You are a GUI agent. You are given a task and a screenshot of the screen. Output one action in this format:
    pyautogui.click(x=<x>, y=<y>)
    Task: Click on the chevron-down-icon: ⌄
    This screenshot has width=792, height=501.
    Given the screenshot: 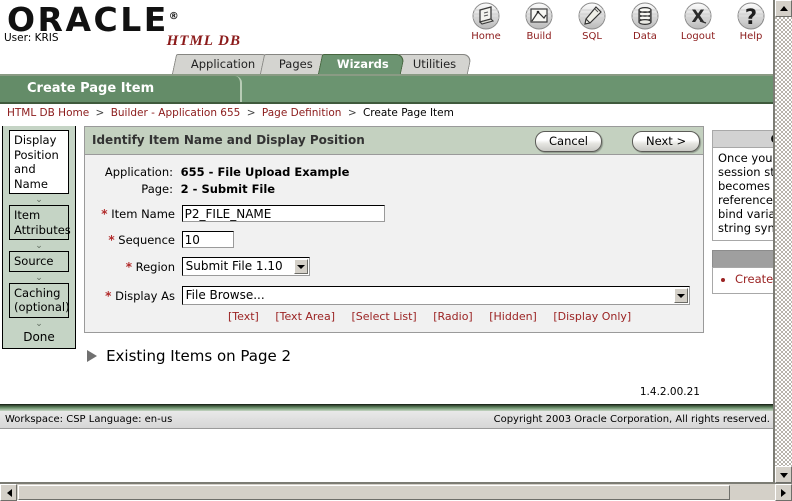 What is the action you would take?
    pyautogui.click(x=39, y=276)
    